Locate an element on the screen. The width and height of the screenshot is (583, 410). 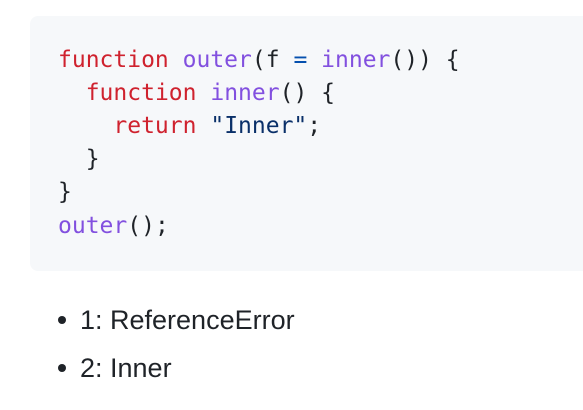
code-line-6: outer(); is located at coordinates (113, 226).